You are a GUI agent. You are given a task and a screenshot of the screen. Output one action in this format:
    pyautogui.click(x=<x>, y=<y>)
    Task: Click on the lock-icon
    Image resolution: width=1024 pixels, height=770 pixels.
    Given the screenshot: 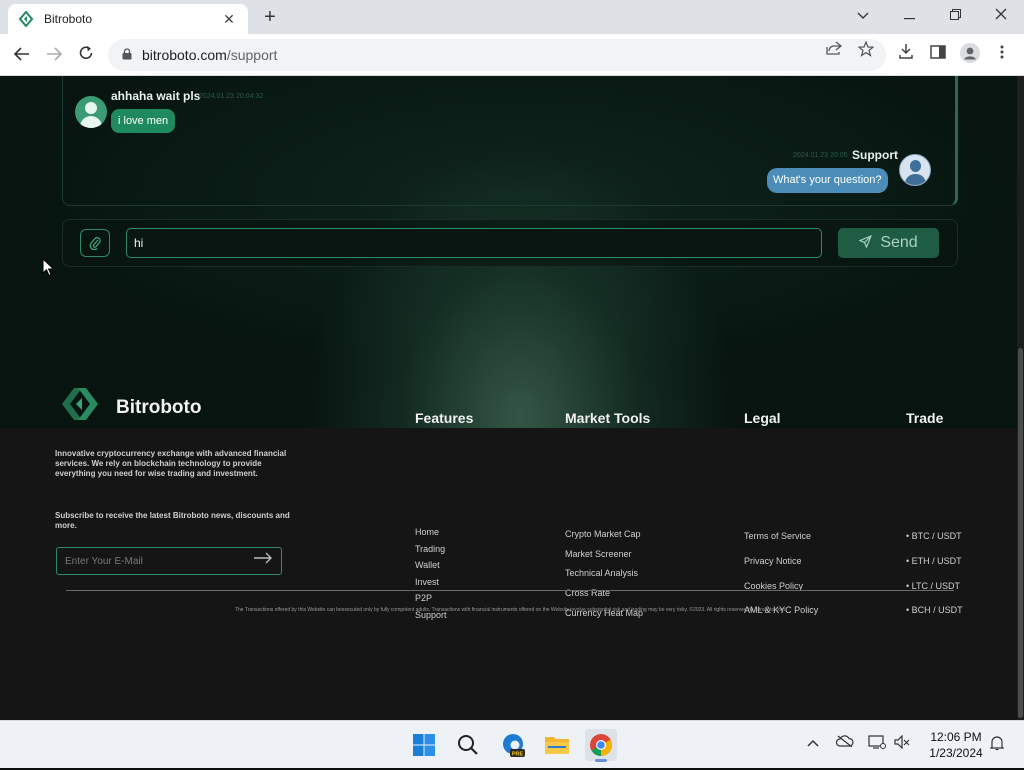 What is the action you would take?
    pyautogui.click(x=127, y=55)
    